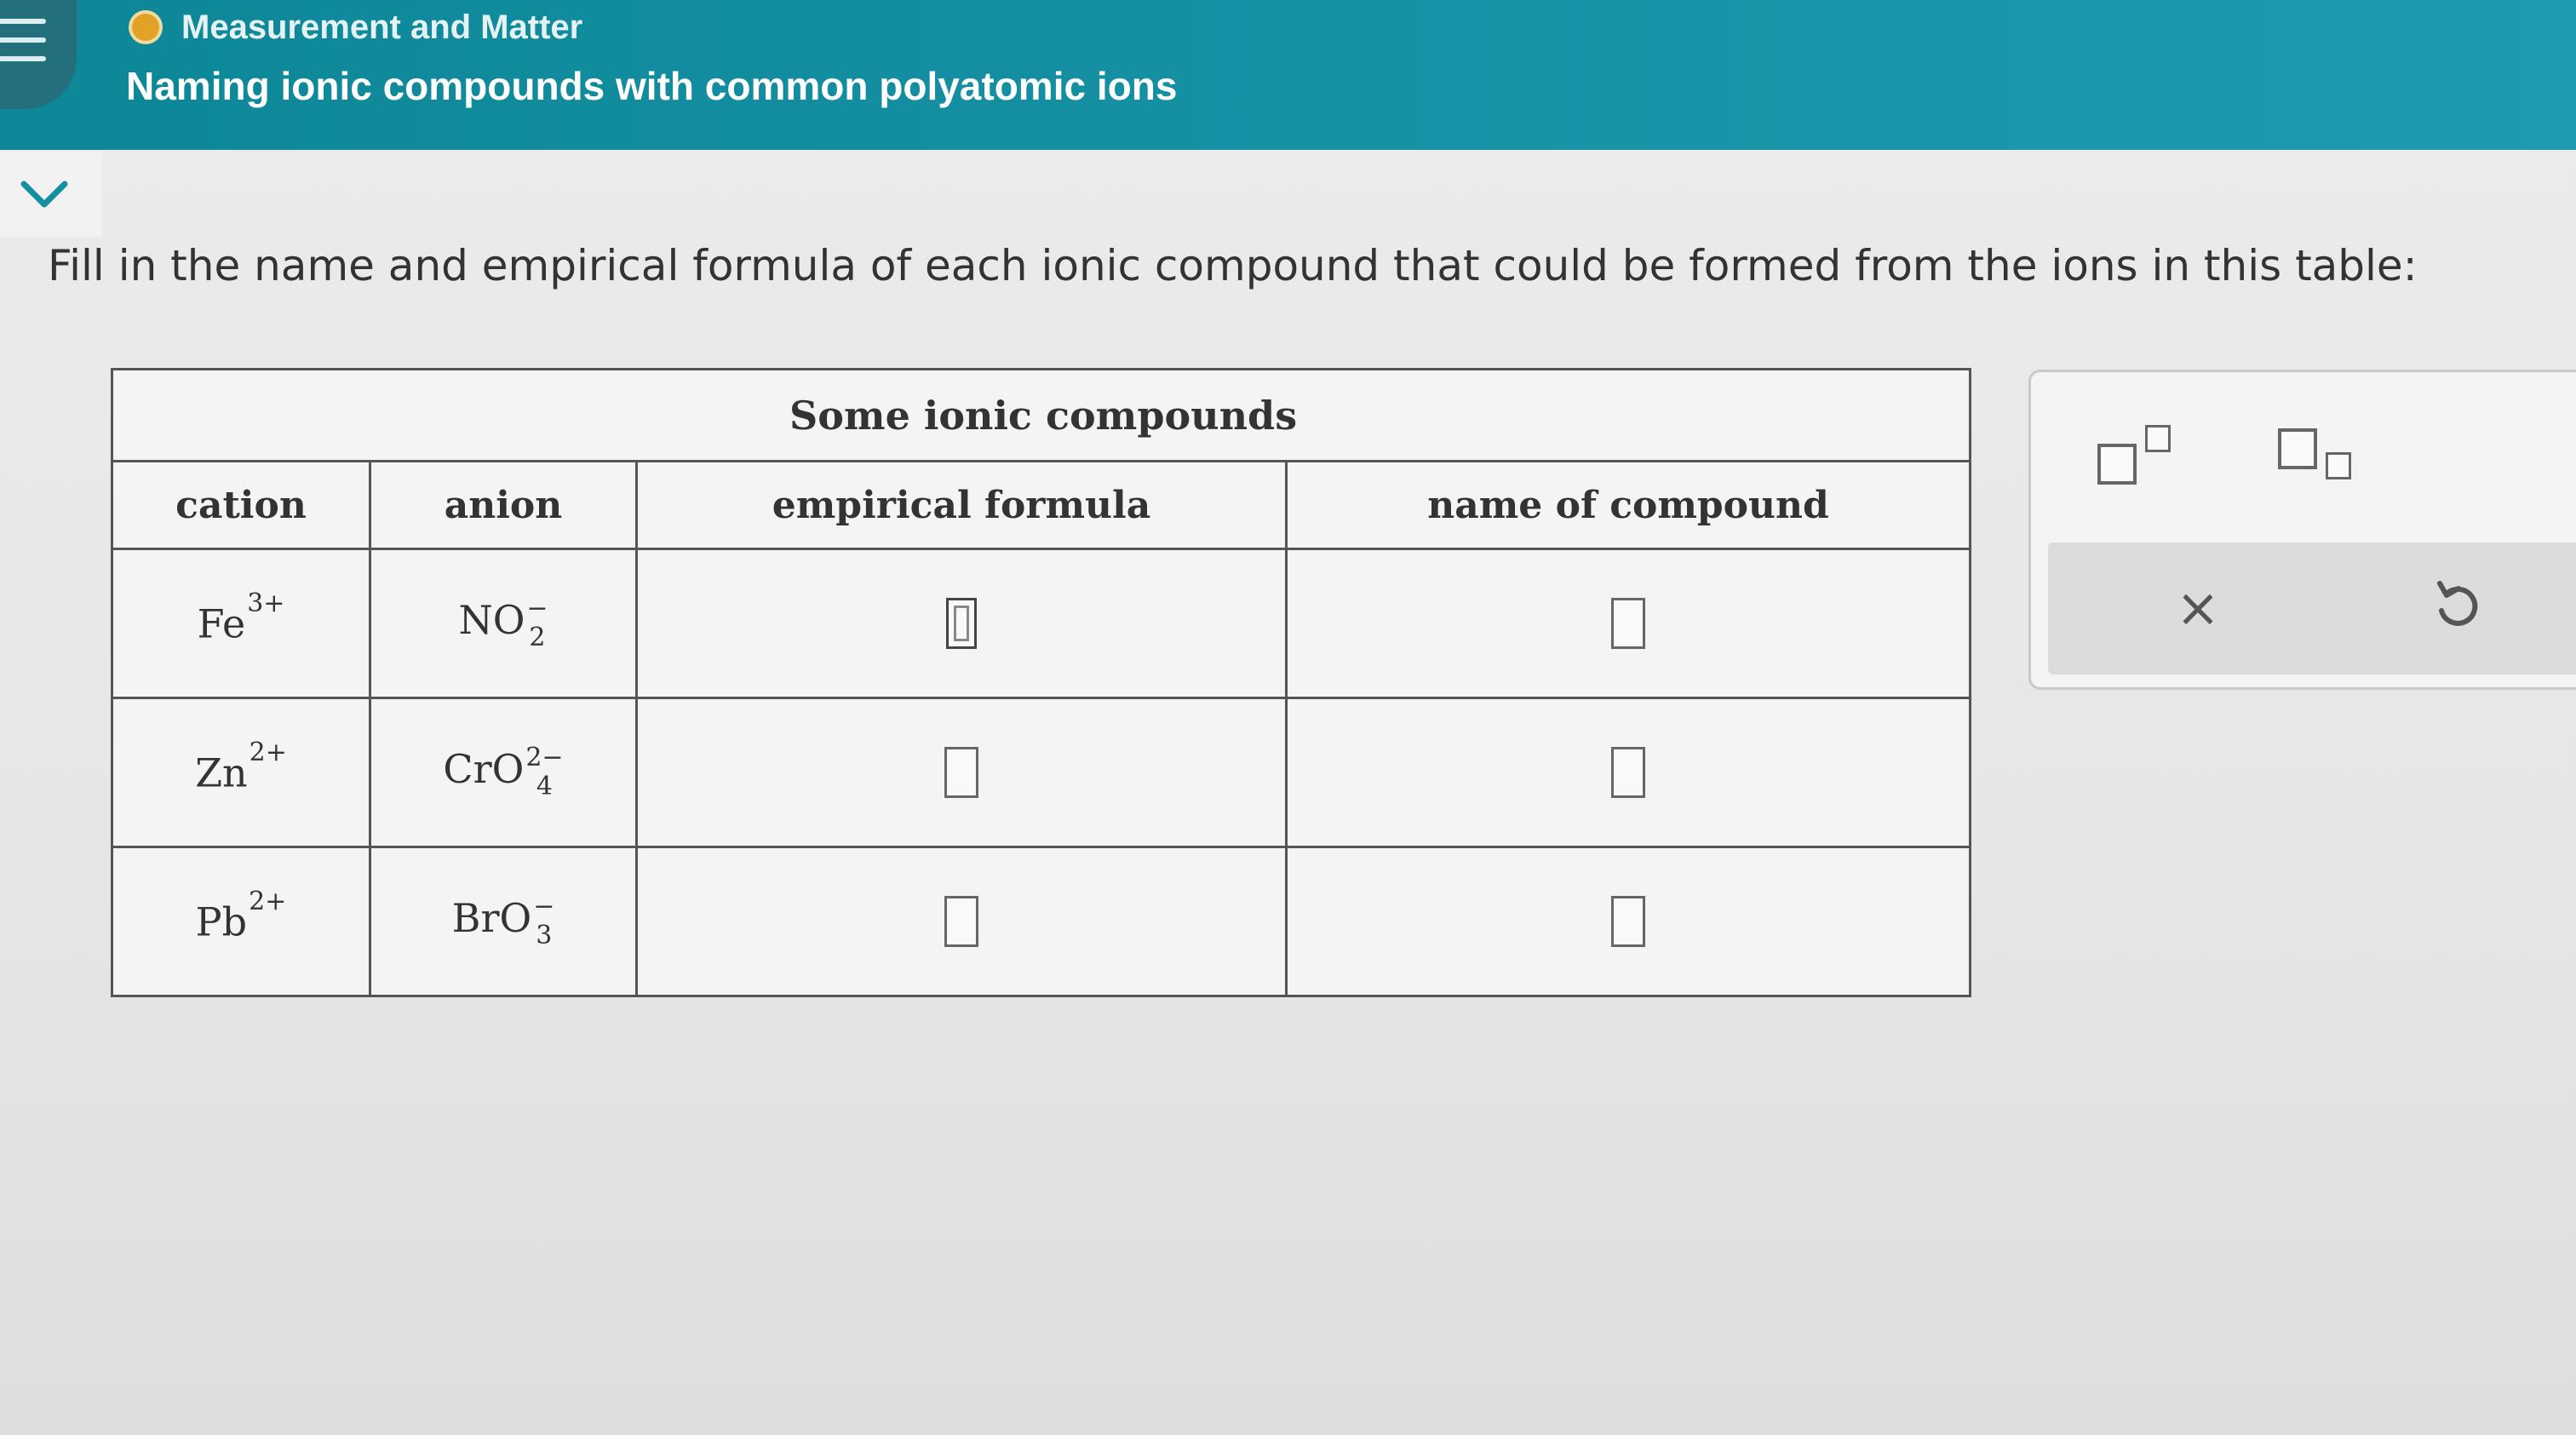  What do you see at coordinates (23, 21) in the screenshot?
I see `menu-icon` at bounding box center [23, 21].